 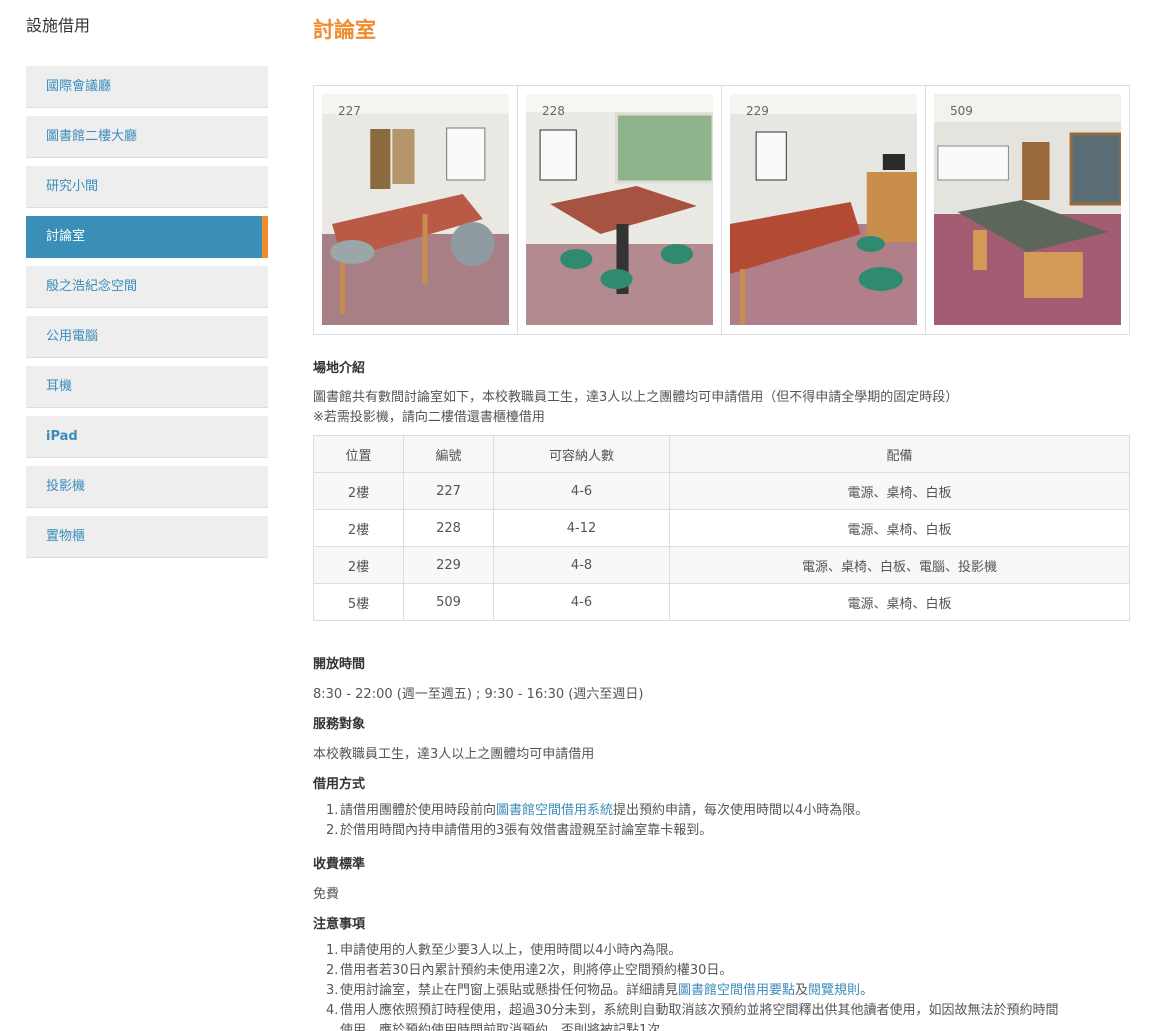 What do you see at coordinates (418, 810) in the screenshot?
I see `method-step-1-text: 請借用團體於使用時段前向` at bounding box center [418, 810].